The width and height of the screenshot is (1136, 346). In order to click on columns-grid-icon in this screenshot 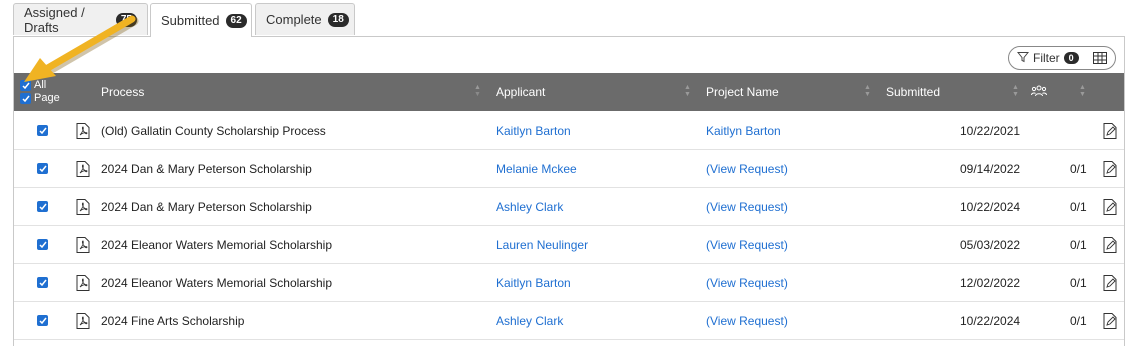, I will do `click(1100, 58)`.